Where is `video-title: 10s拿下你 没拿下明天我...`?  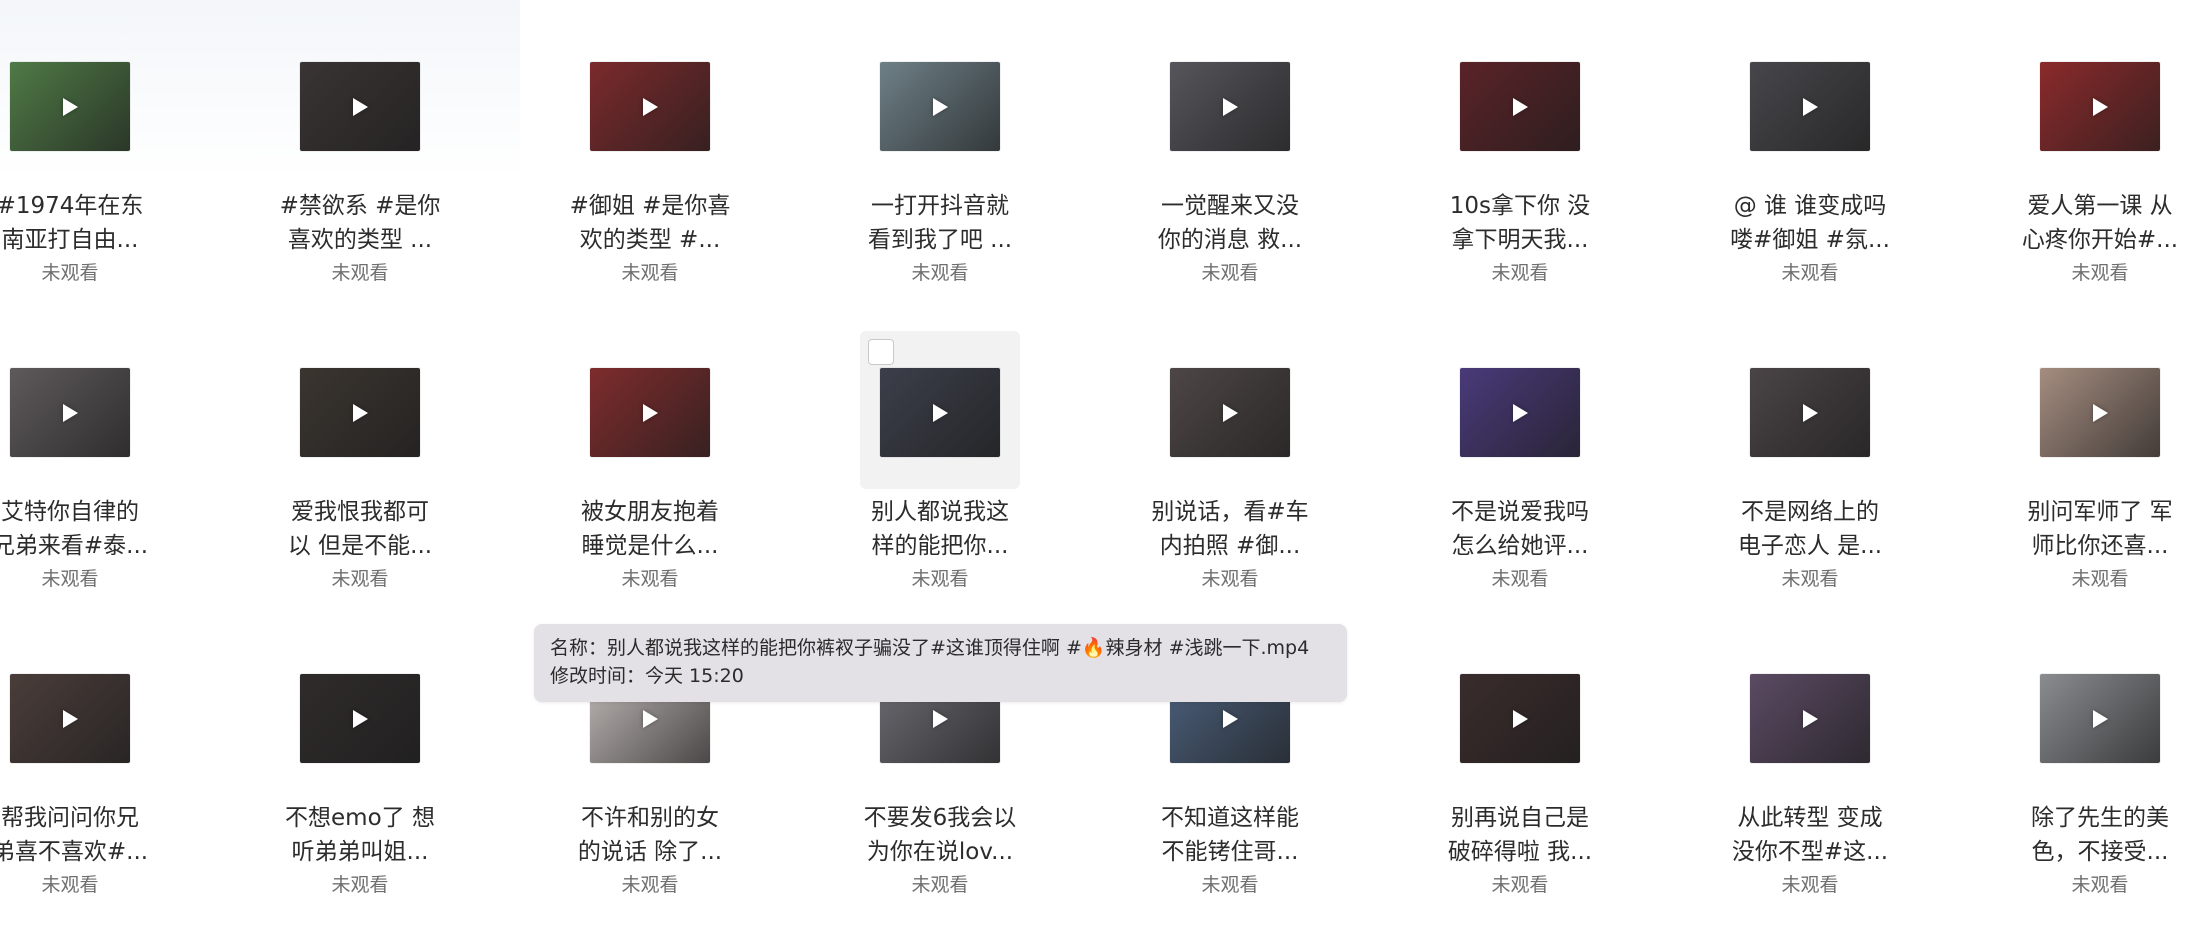
video-title: 10s拿下你 没拿下明天我... is located at coordinates (1520, 223).